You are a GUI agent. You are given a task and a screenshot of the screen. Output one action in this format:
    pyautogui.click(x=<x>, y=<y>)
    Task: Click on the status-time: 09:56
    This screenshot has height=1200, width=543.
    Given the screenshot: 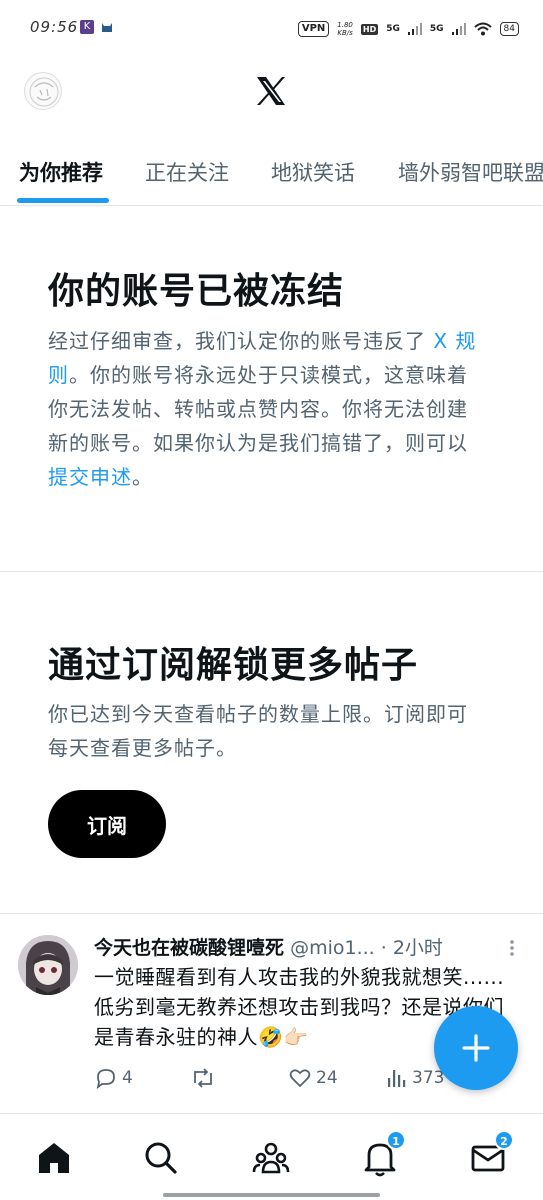 What is the action you would take?
    pyautogui.click(x=54, y=27)
    